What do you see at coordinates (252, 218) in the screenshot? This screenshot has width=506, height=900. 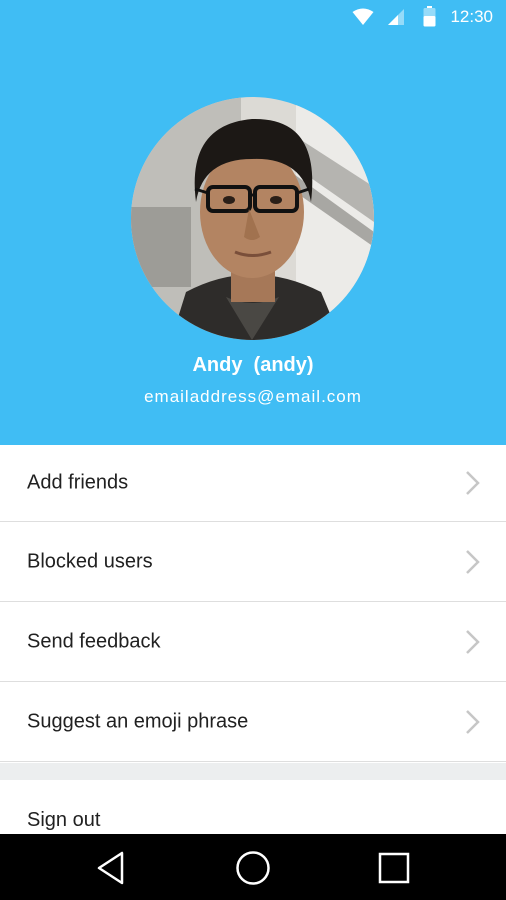 I see `avatar` at bounding box center [252, 218].